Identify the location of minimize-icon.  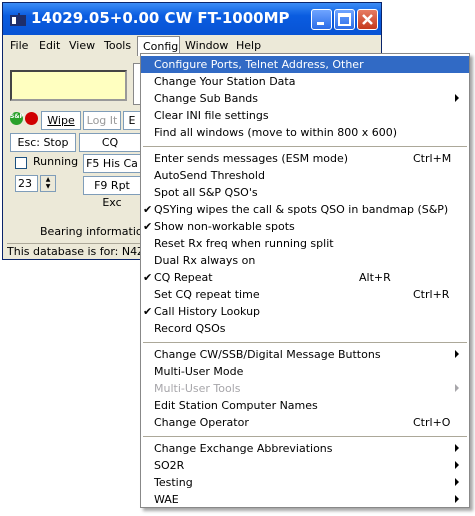
(320, 23).